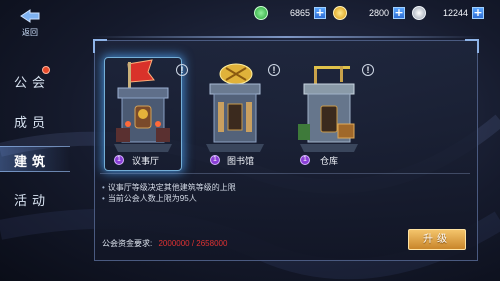 Image resolution: width=500 pixels, height=281 pixels. I want to click on detail-line: • 当前公会人数上限为95人, so click(149, 198).